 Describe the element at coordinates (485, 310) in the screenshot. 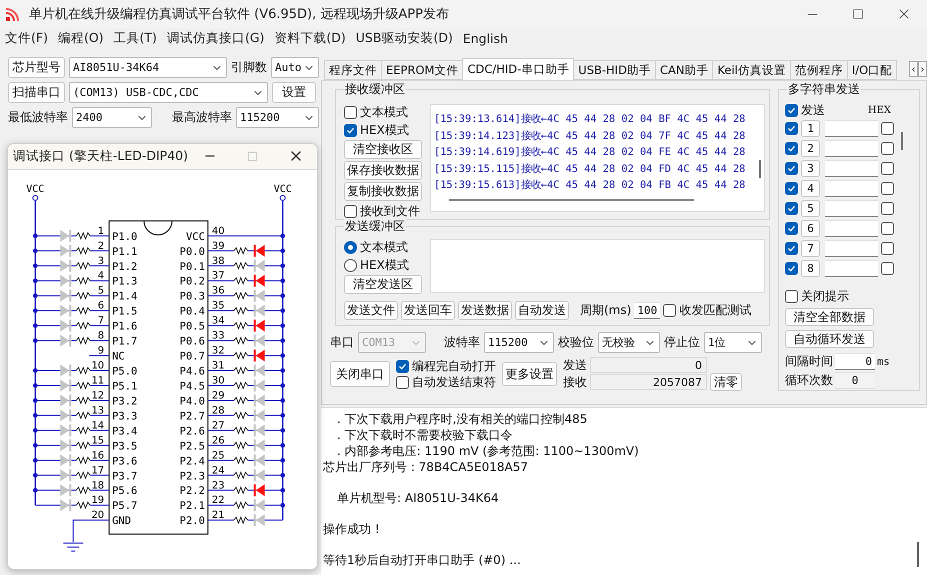

I see `send-action-button: 发送数据` at that location.